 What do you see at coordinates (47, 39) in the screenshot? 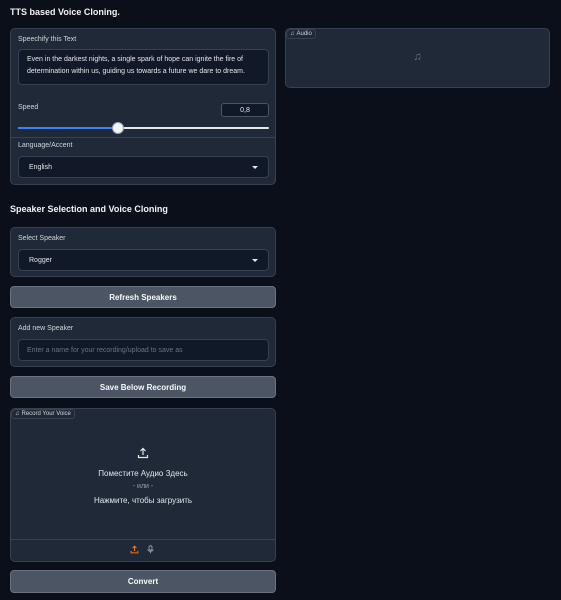
I see `speechify-label: Speechify this Text` at bounding box center [47, 39].